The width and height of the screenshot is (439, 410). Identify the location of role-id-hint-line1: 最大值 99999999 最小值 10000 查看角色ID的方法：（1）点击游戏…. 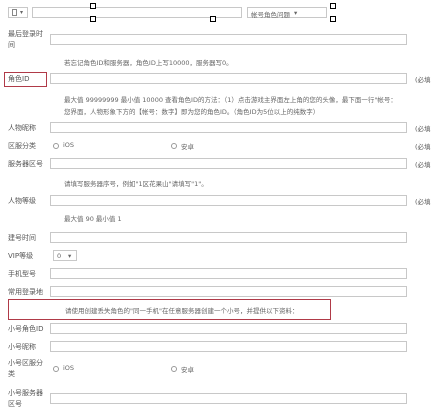
(230, 100).